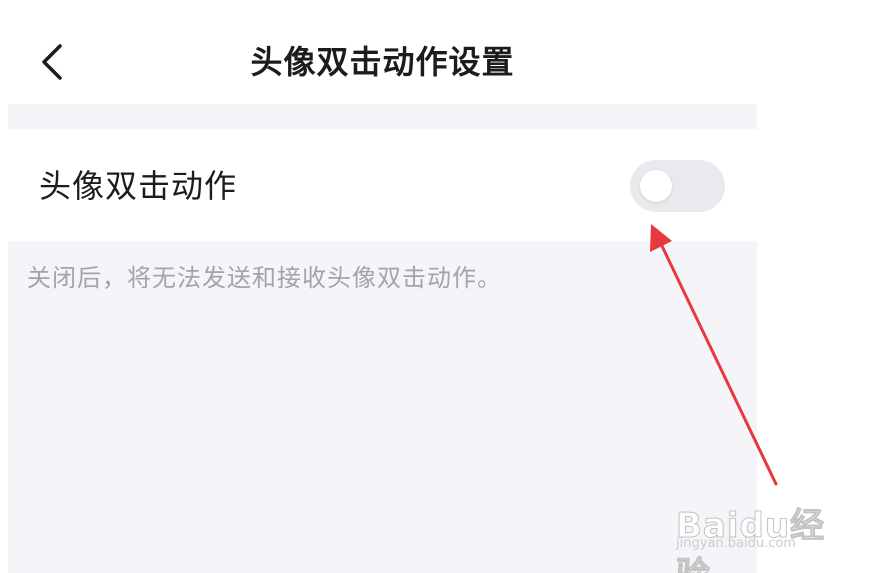 This screenshot has height=573, width=880. I want to click on hint-text: 关闭后，将无法发送和接收头像双击动作。, so click(264, 278).